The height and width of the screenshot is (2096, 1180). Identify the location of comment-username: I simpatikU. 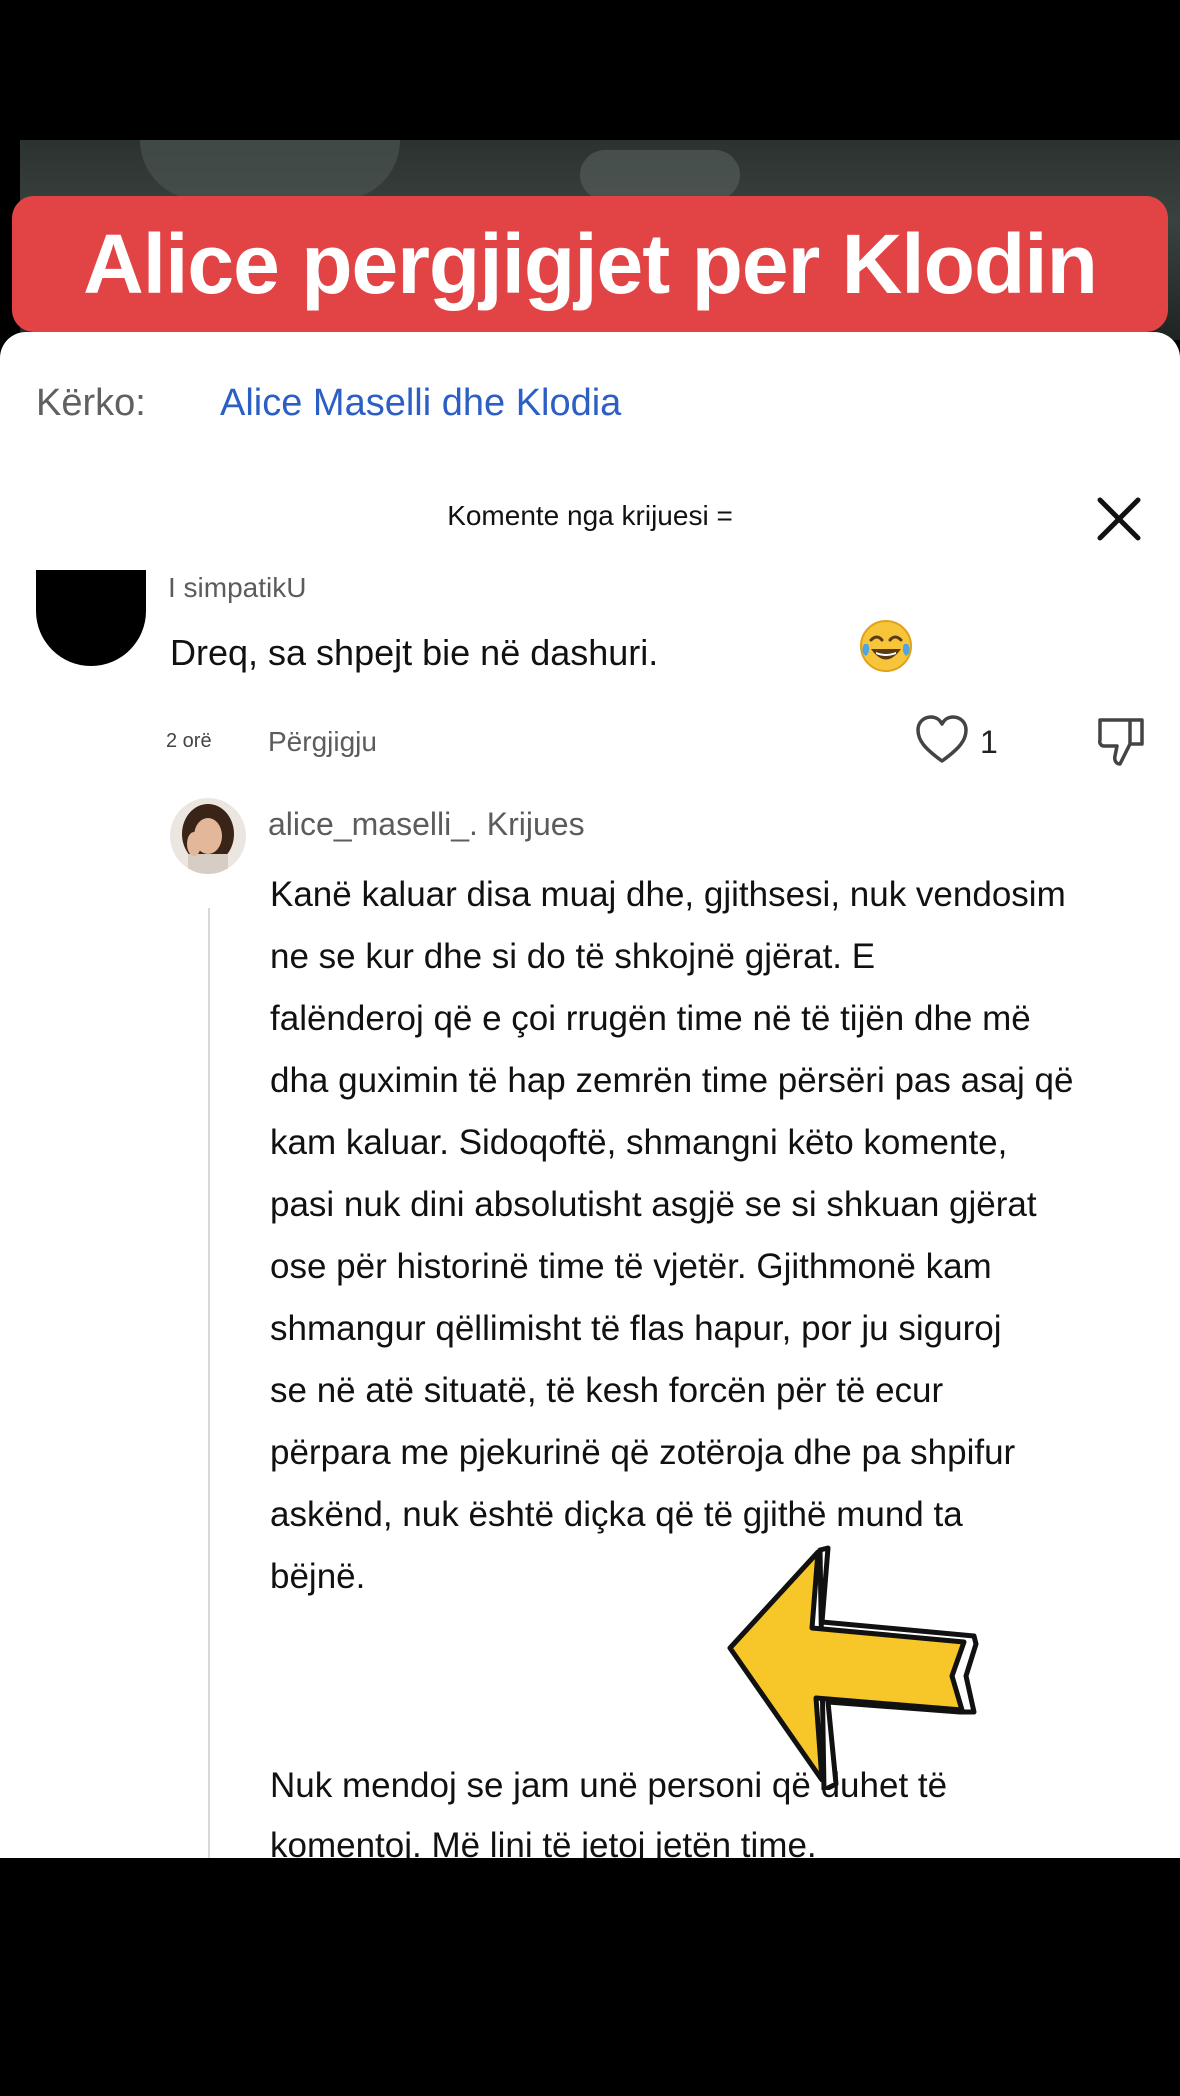
(237, 588).